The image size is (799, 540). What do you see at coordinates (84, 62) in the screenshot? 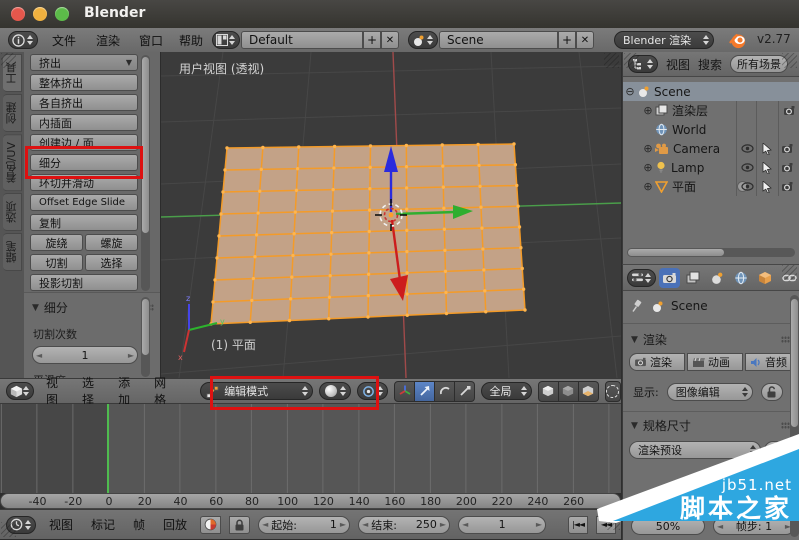
I see `extrude-menu-button: 挤出 ▼` at bounding box center [84, 62].